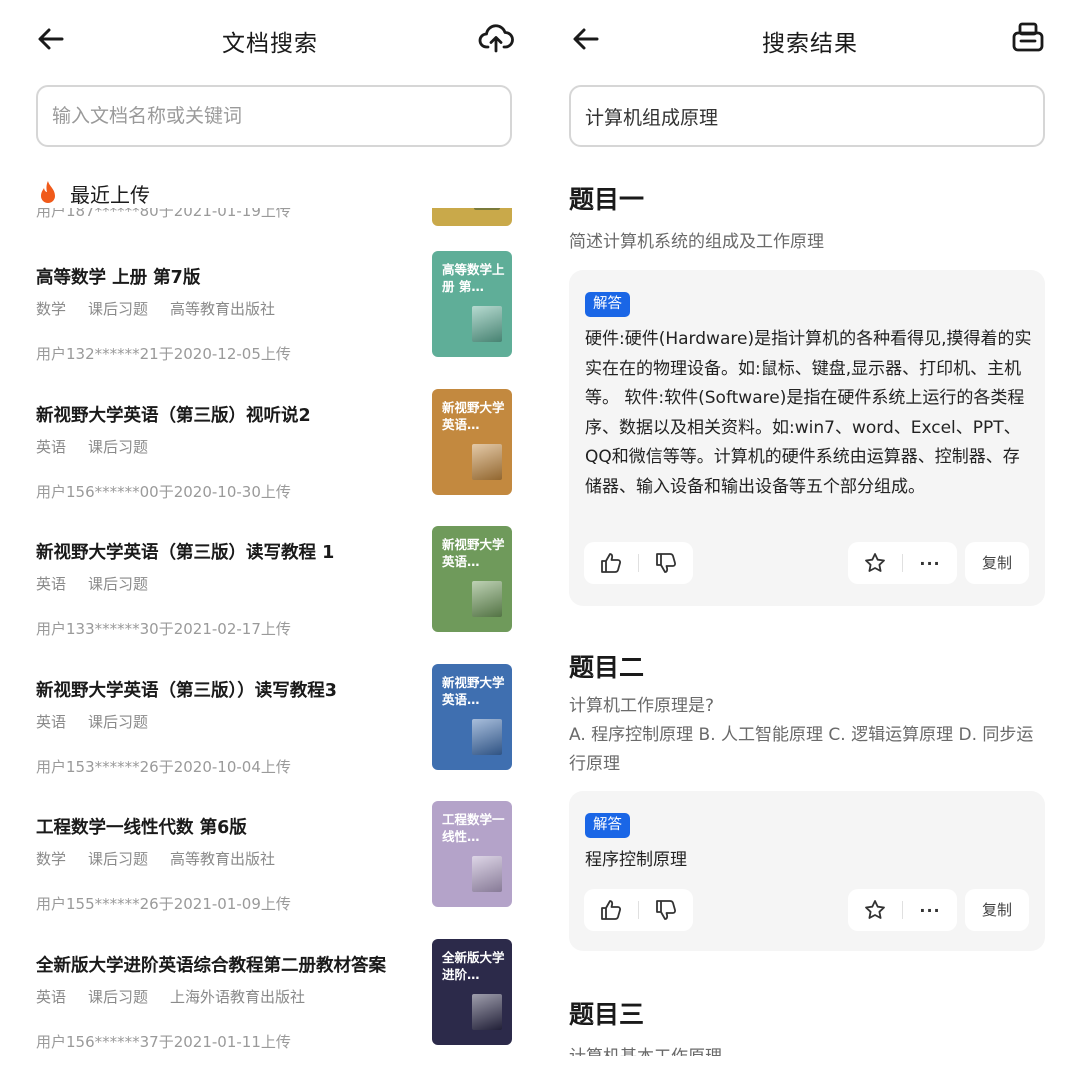  What do you see at coordinates (810, 44) in the screenshot?
I see `page-title: 搜索结果` at bounding box center [810, 44].